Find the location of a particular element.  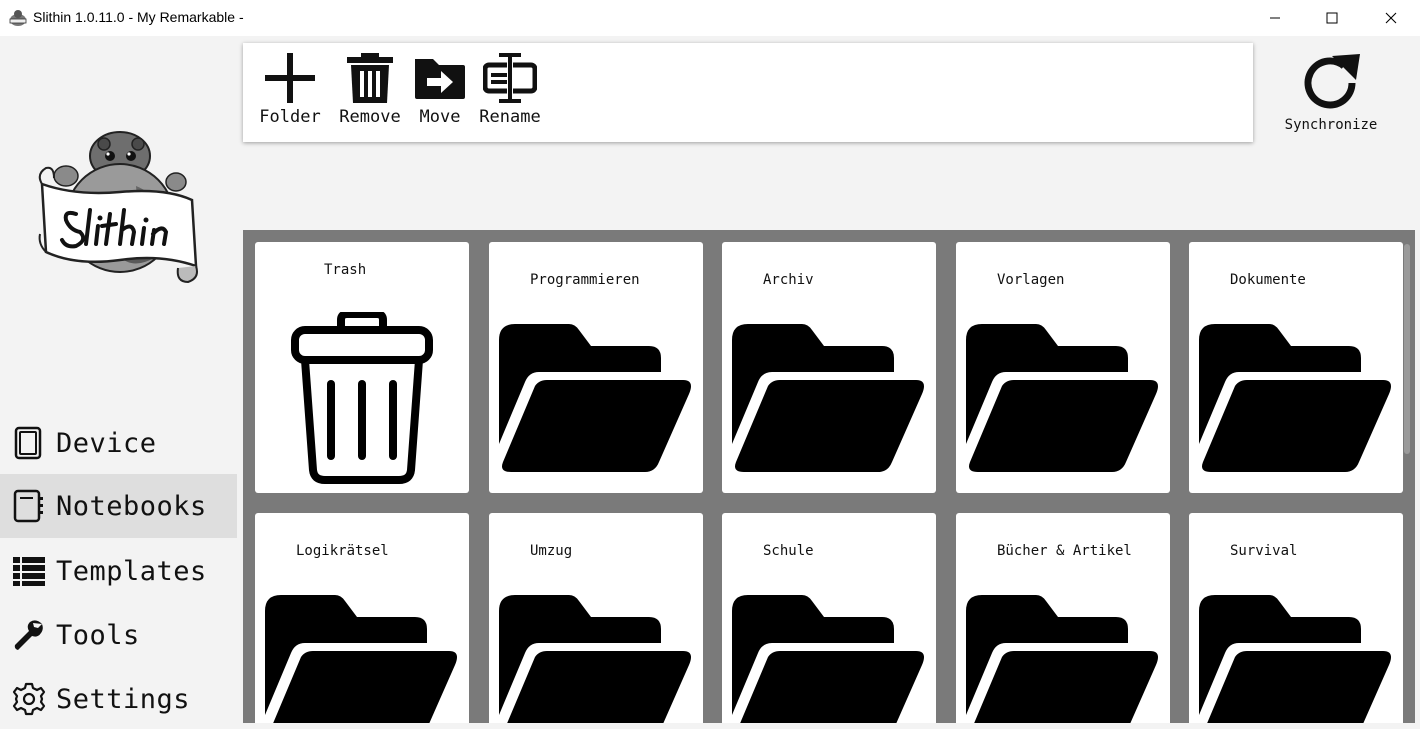

sidebar-item-tools: Tools is located at coordinates (118, 635).